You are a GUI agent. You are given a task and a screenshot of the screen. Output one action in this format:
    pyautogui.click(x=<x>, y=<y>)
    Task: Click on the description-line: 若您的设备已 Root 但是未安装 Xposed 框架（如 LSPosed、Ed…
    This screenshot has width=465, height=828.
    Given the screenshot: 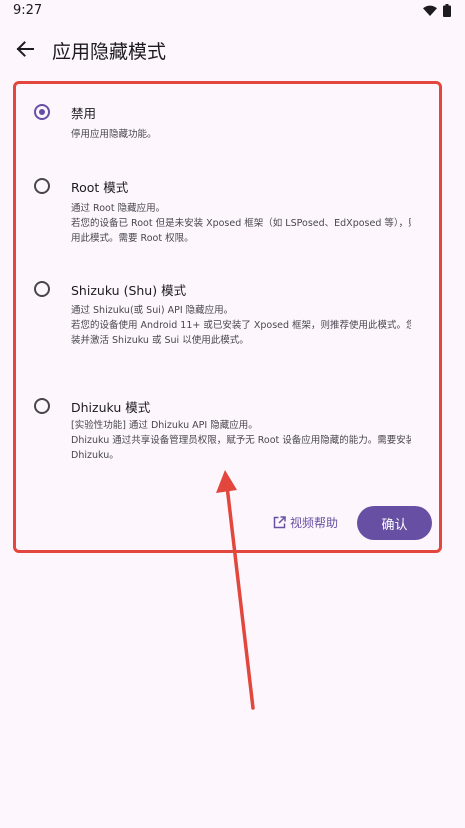 What is the action you would take?
    pyautogui.click(x=241, y=223)
    